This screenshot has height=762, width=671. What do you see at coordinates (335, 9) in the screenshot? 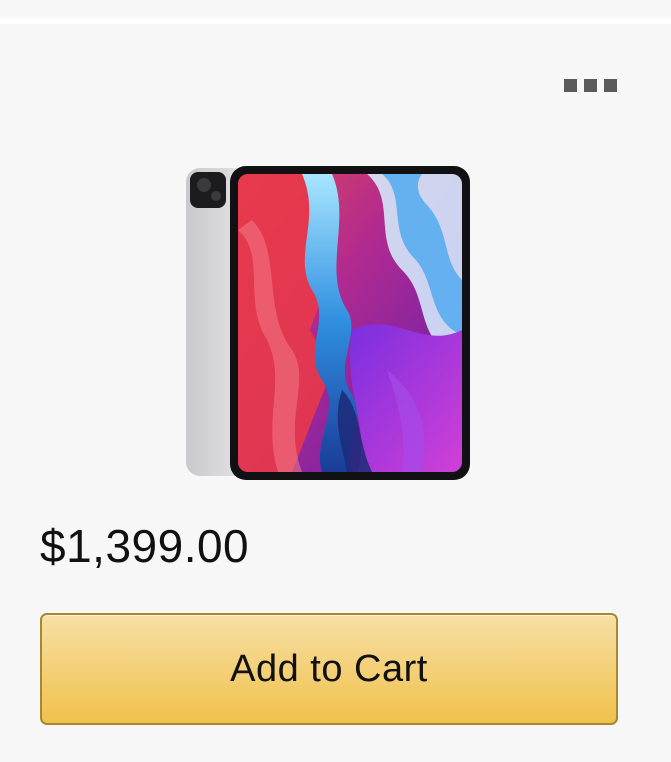
I see `previous-card-edge` at bounding box center [335, 9].